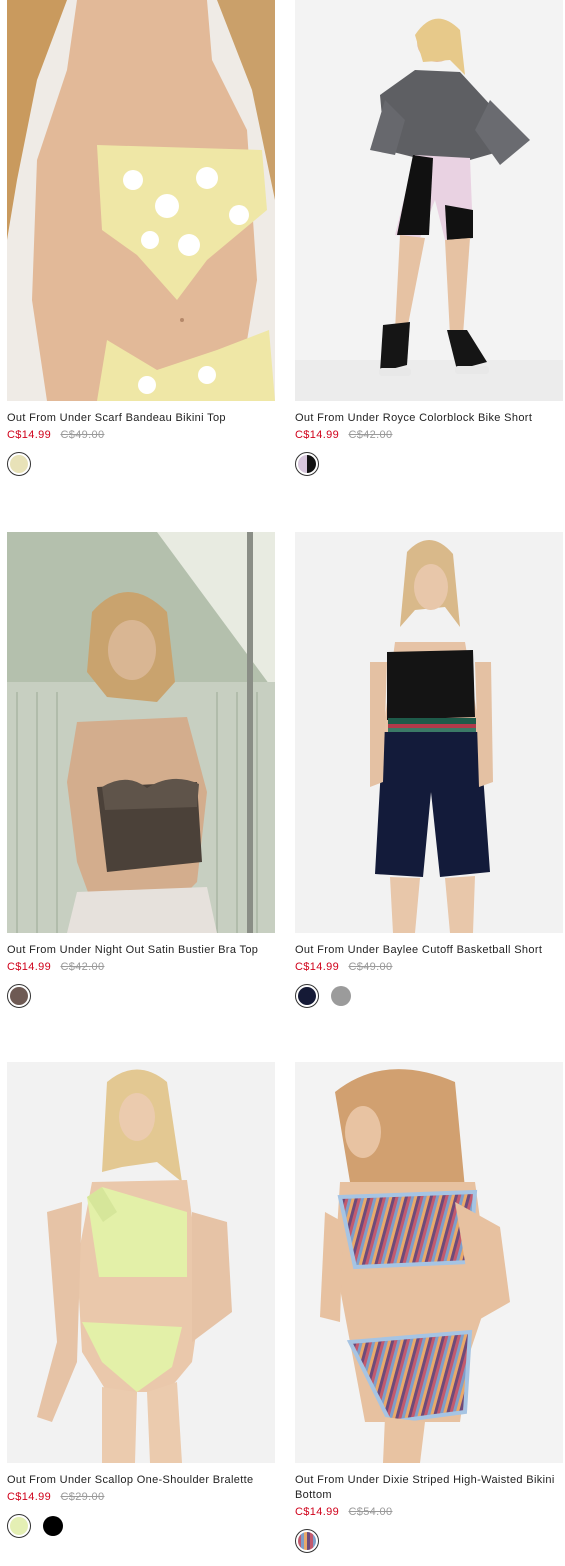 Image resolution: width=565 pixels, height=1566 pixels. Describe the element at coordinates (141, 1497) in the screenshot. I see `price-row: C$14.99 C$29.00` at that location.